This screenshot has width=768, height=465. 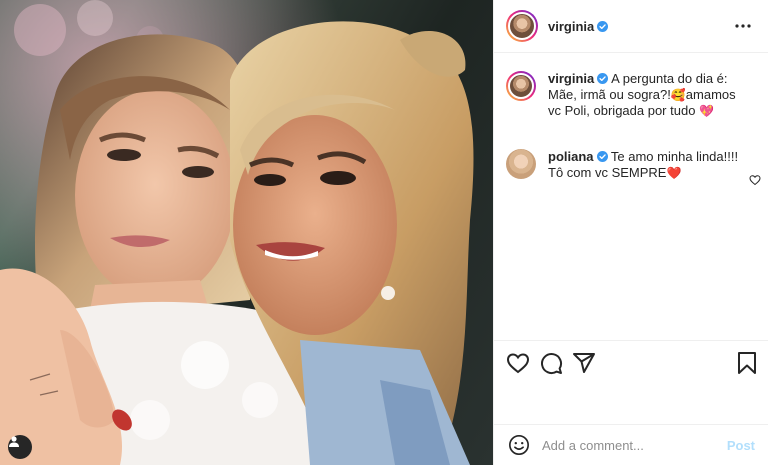 I want to click on red-heart-emoji: ❤️, so click(x=674, y=173).